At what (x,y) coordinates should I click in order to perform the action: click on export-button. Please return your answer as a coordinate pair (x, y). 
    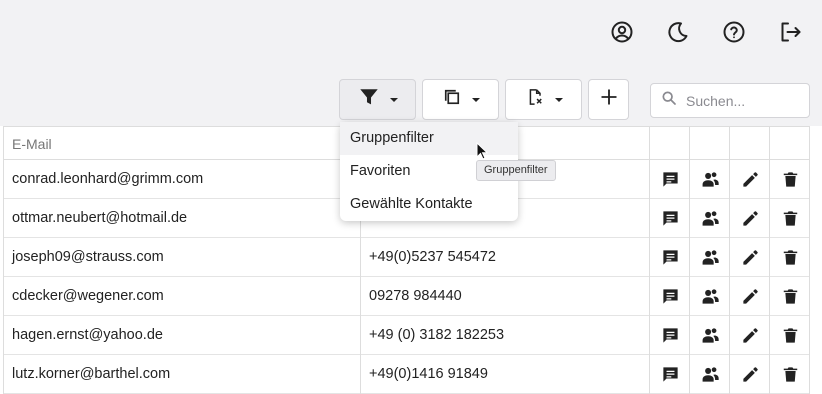
    Looking at the image, I should click on (543, 99).